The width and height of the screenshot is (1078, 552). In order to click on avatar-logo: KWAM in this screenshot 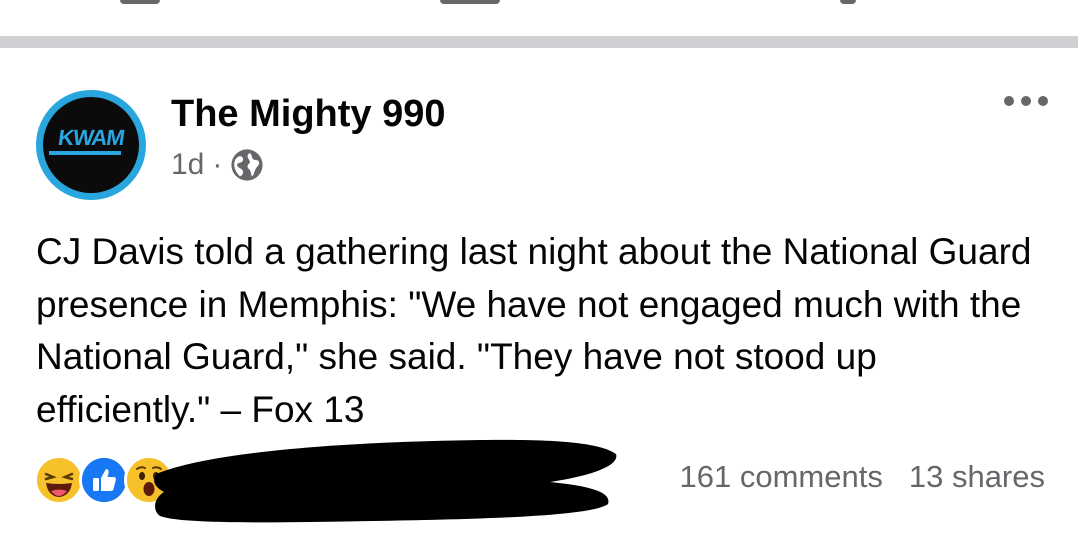, I will do `click(91, 145)`.